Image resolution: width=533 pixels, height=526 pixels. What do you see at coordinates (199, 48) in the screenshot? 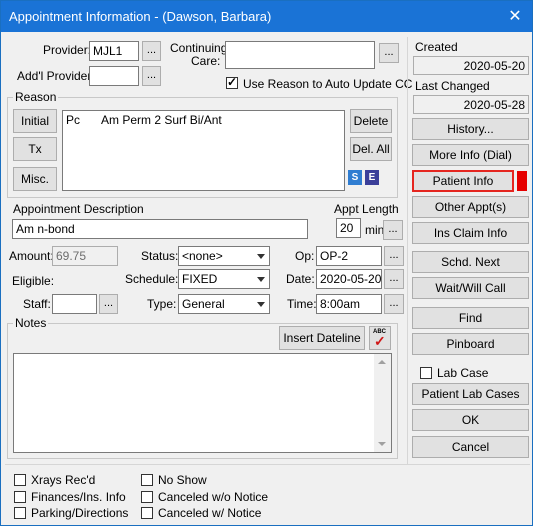
I see `continuing-care-label-1: Continuing` at bounding box center [199, 48].